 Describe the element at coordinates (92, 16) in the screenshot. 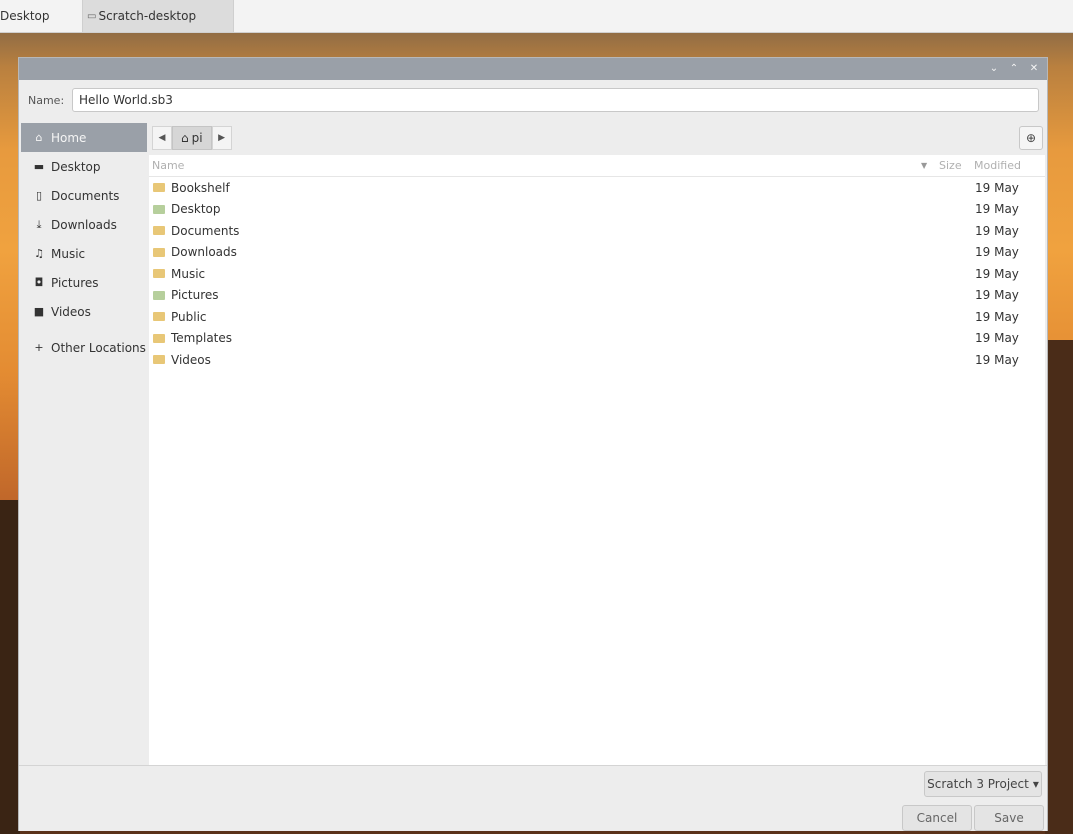

I see `window-icon: ▭` at that location.